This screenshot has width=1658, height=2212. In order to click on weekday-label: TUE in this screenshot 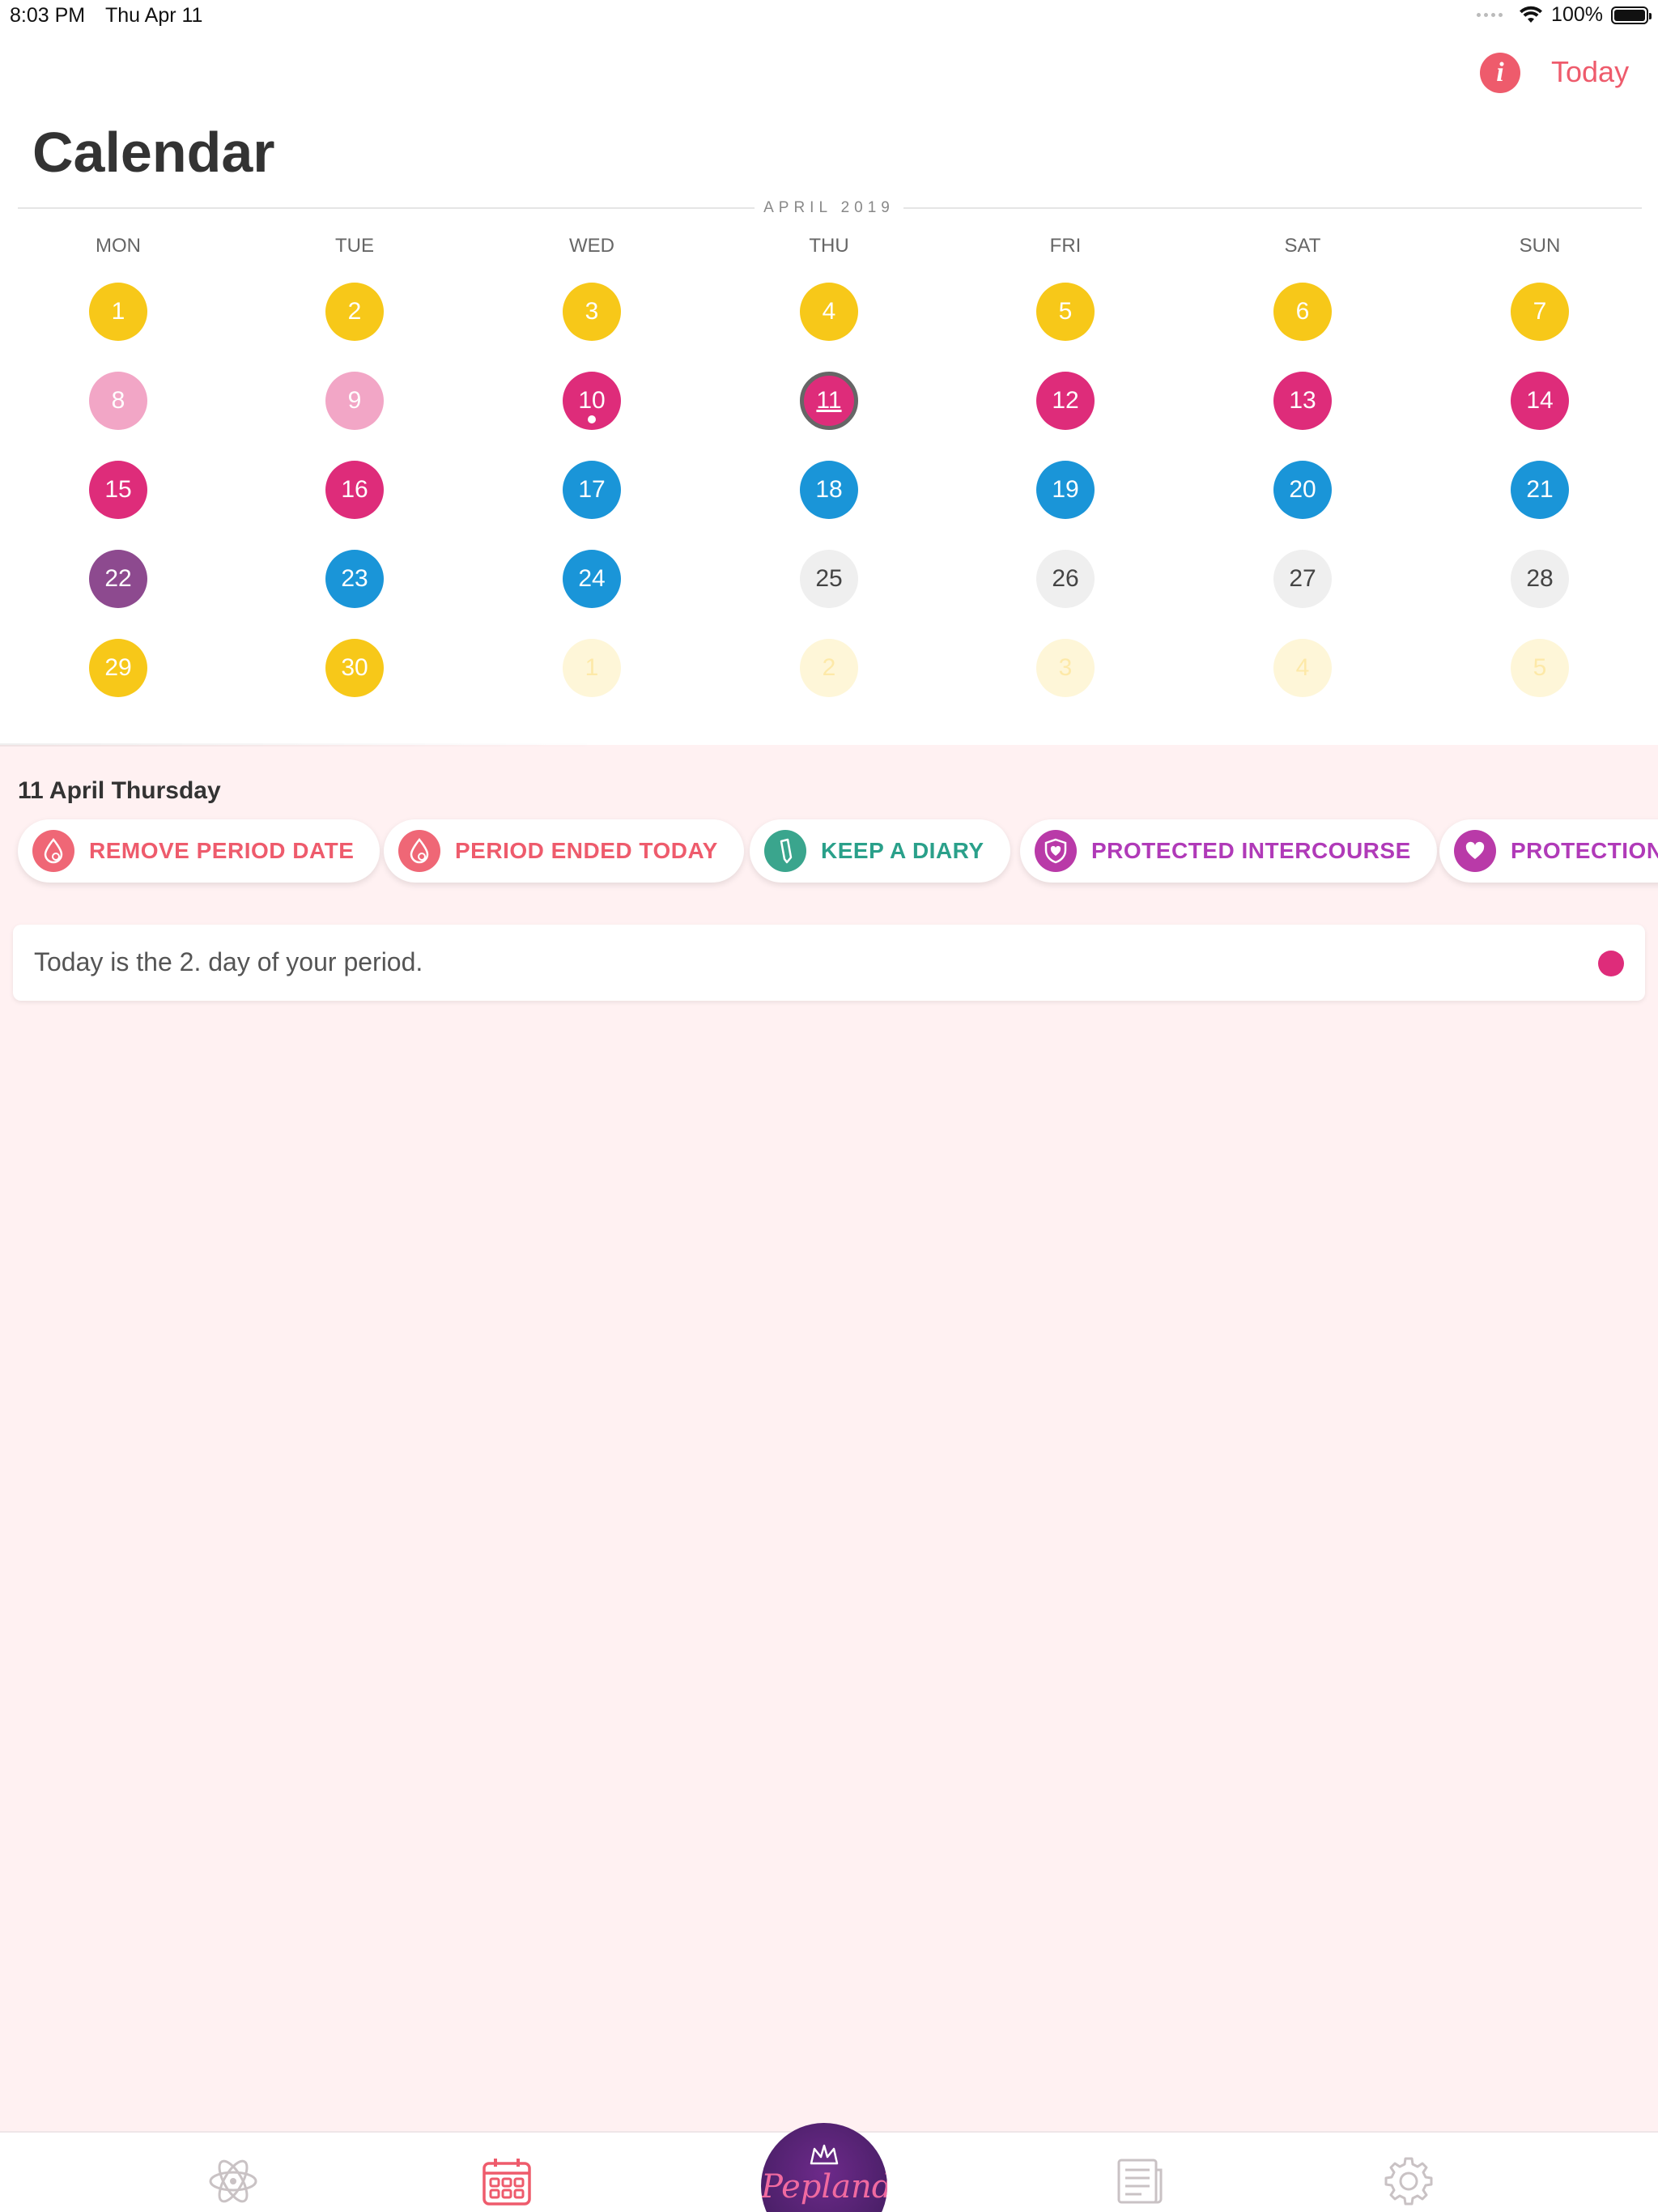, I will do `click(354, 246)`.